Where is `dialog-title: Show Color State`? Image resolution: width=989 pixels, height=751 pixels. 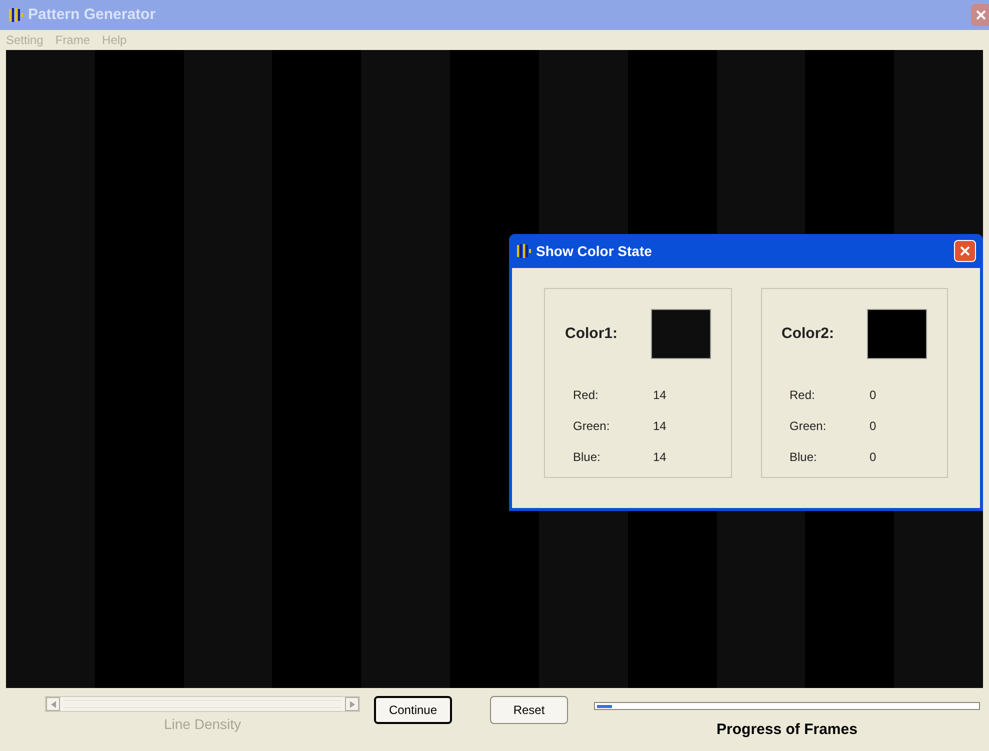 dialog-title: Show Color State is located at coordinates (594, 251).